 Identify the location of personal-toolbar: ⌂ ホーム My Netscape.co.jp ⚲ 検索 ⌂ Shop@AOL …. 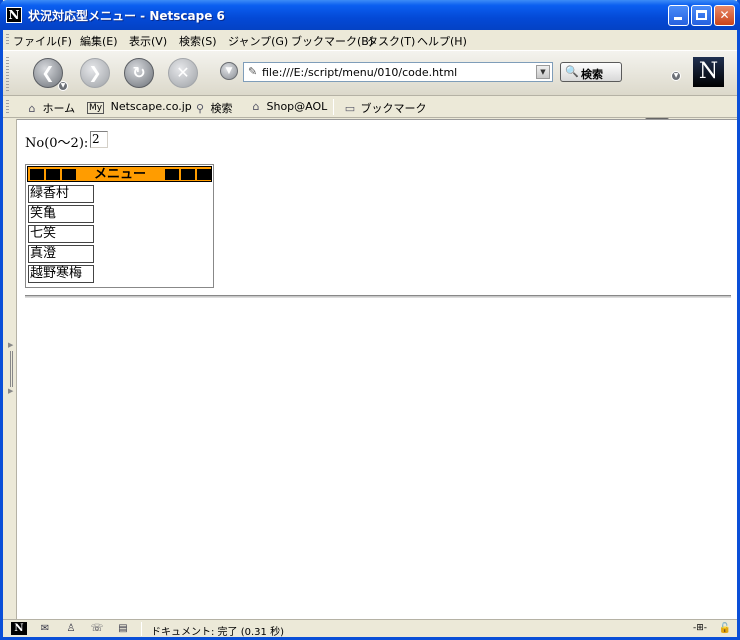
(370, 107).